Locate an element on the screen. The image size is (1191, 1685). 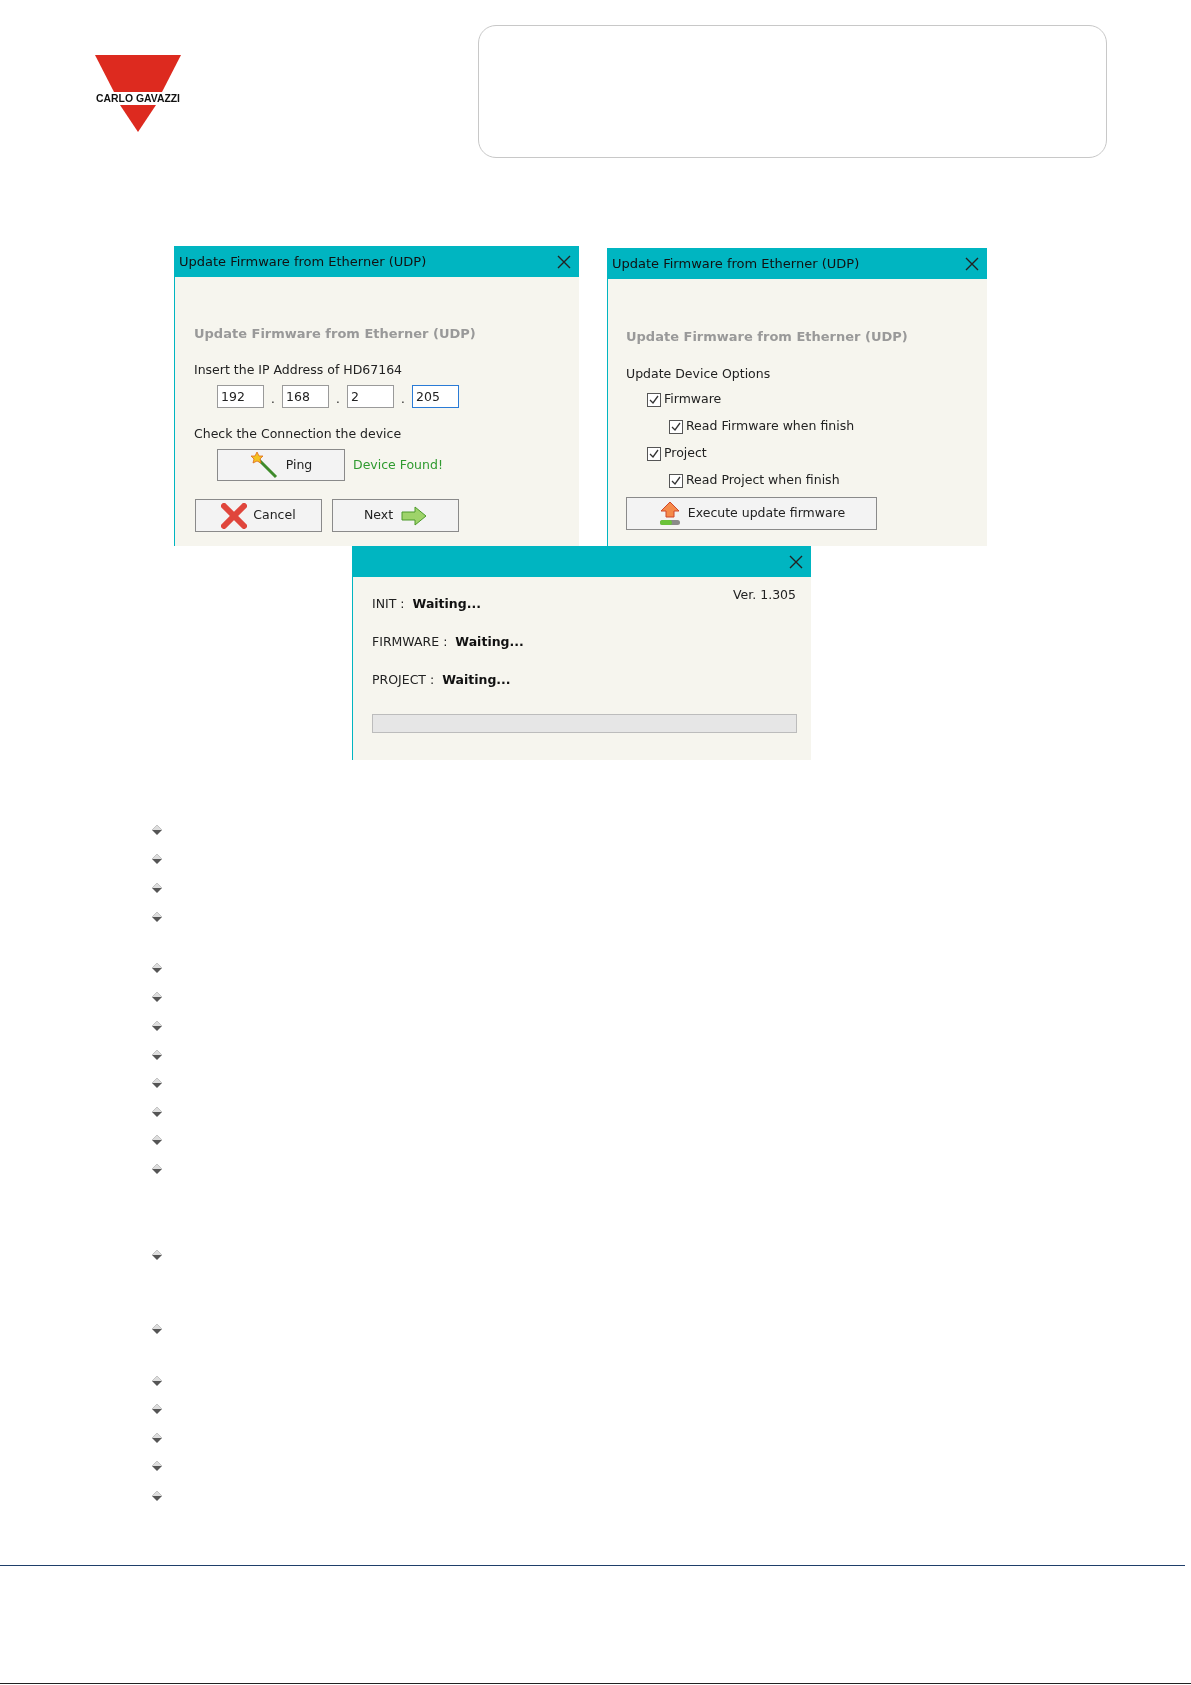
company-logo: CARLO GAVAZZI is located at coordinates (138, 94).